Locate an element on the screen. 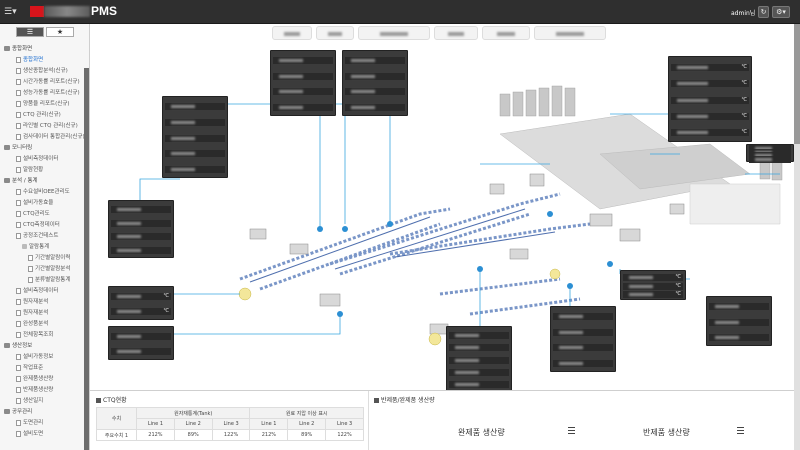 The height and width of the screenshot is (450, 800). user-name: admin님 is located at coordinates (743, 13).